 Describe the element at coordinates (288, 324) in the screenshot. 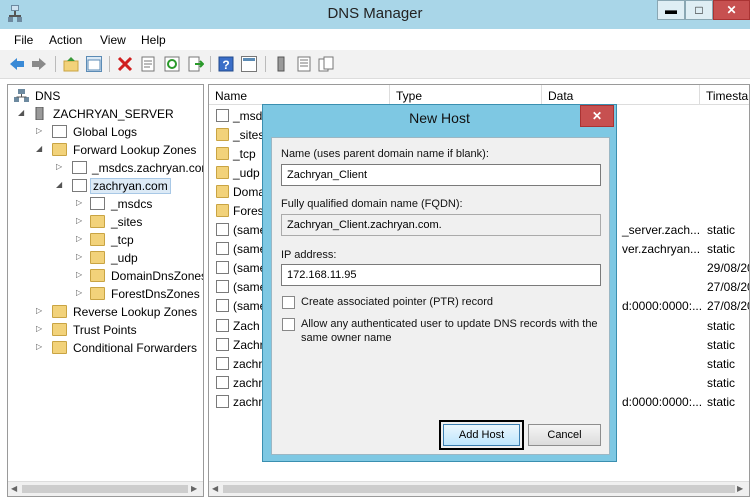

I see `authenticated-user-checkbox` at that location.